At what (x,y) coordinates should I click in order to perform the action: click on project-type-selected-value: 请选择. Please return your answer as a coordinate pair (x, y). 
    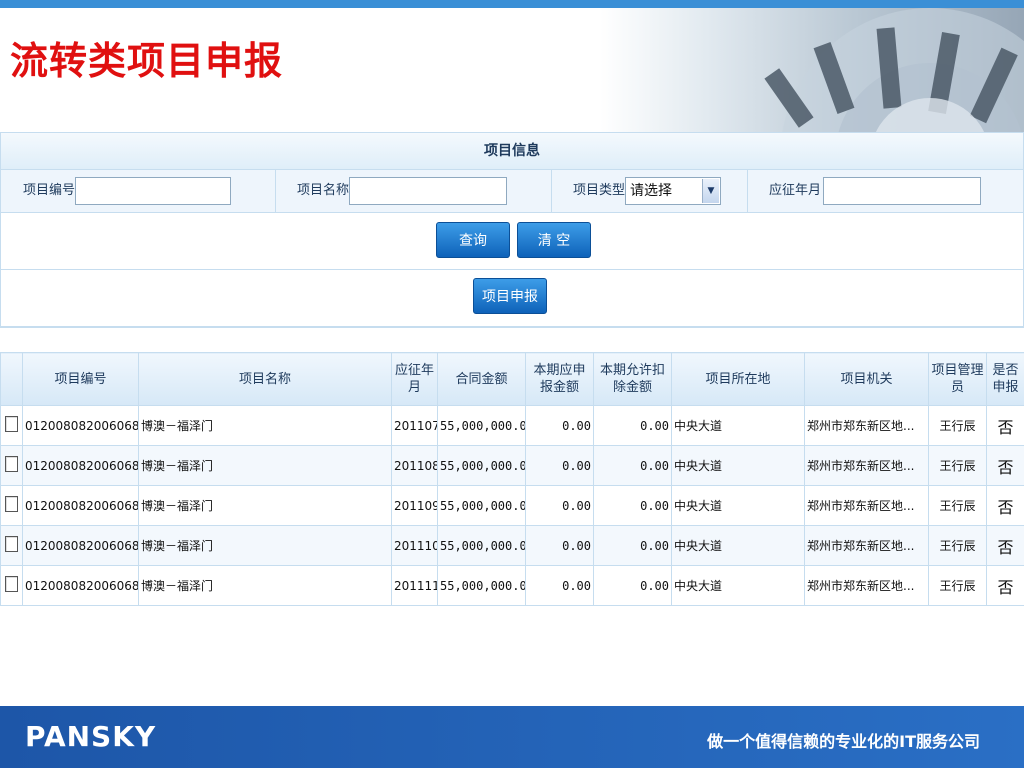
    Looking at the image, I should click on (651, 191).